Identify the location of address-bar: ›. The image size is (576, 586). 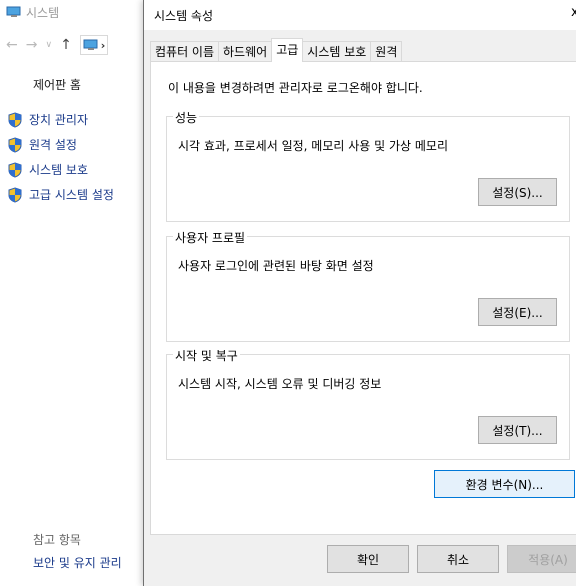
(94, 45).